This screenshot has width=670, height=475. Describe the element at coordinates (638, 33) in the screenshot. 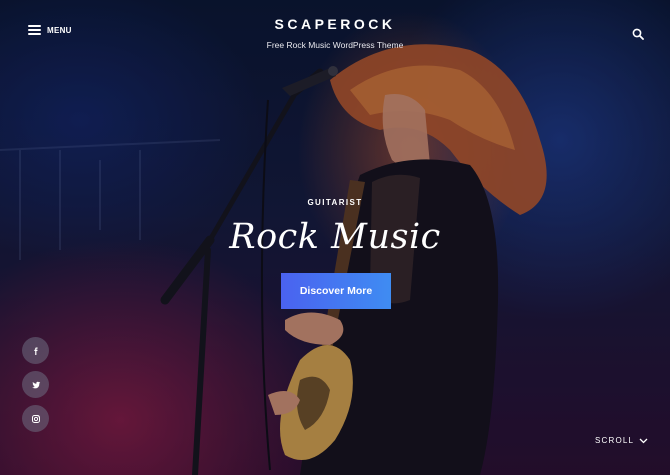

I see `search-icon` at that location.